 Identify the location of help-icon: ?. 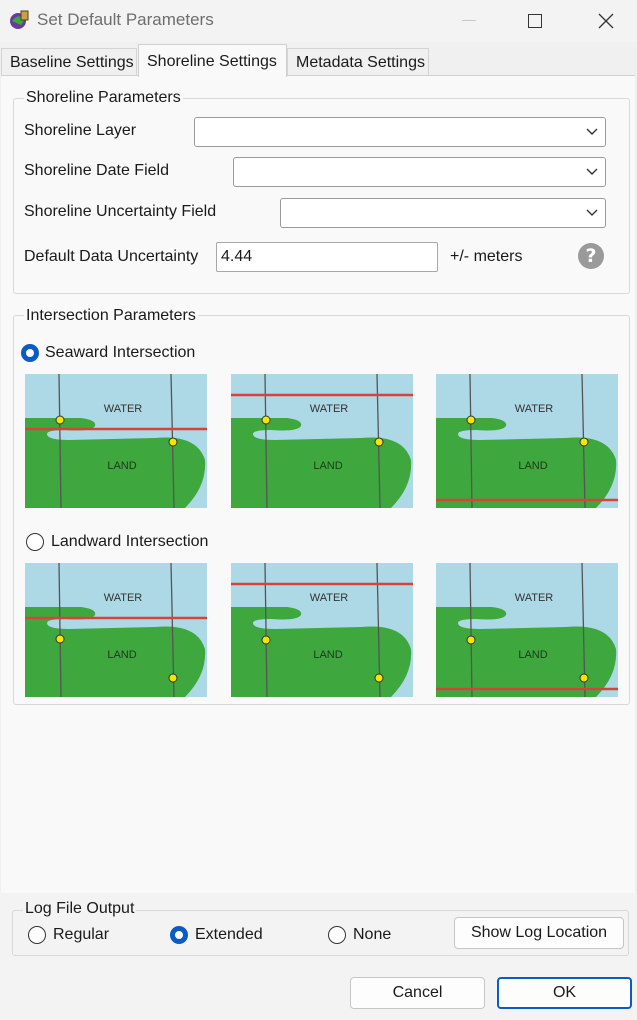
(591, 256).